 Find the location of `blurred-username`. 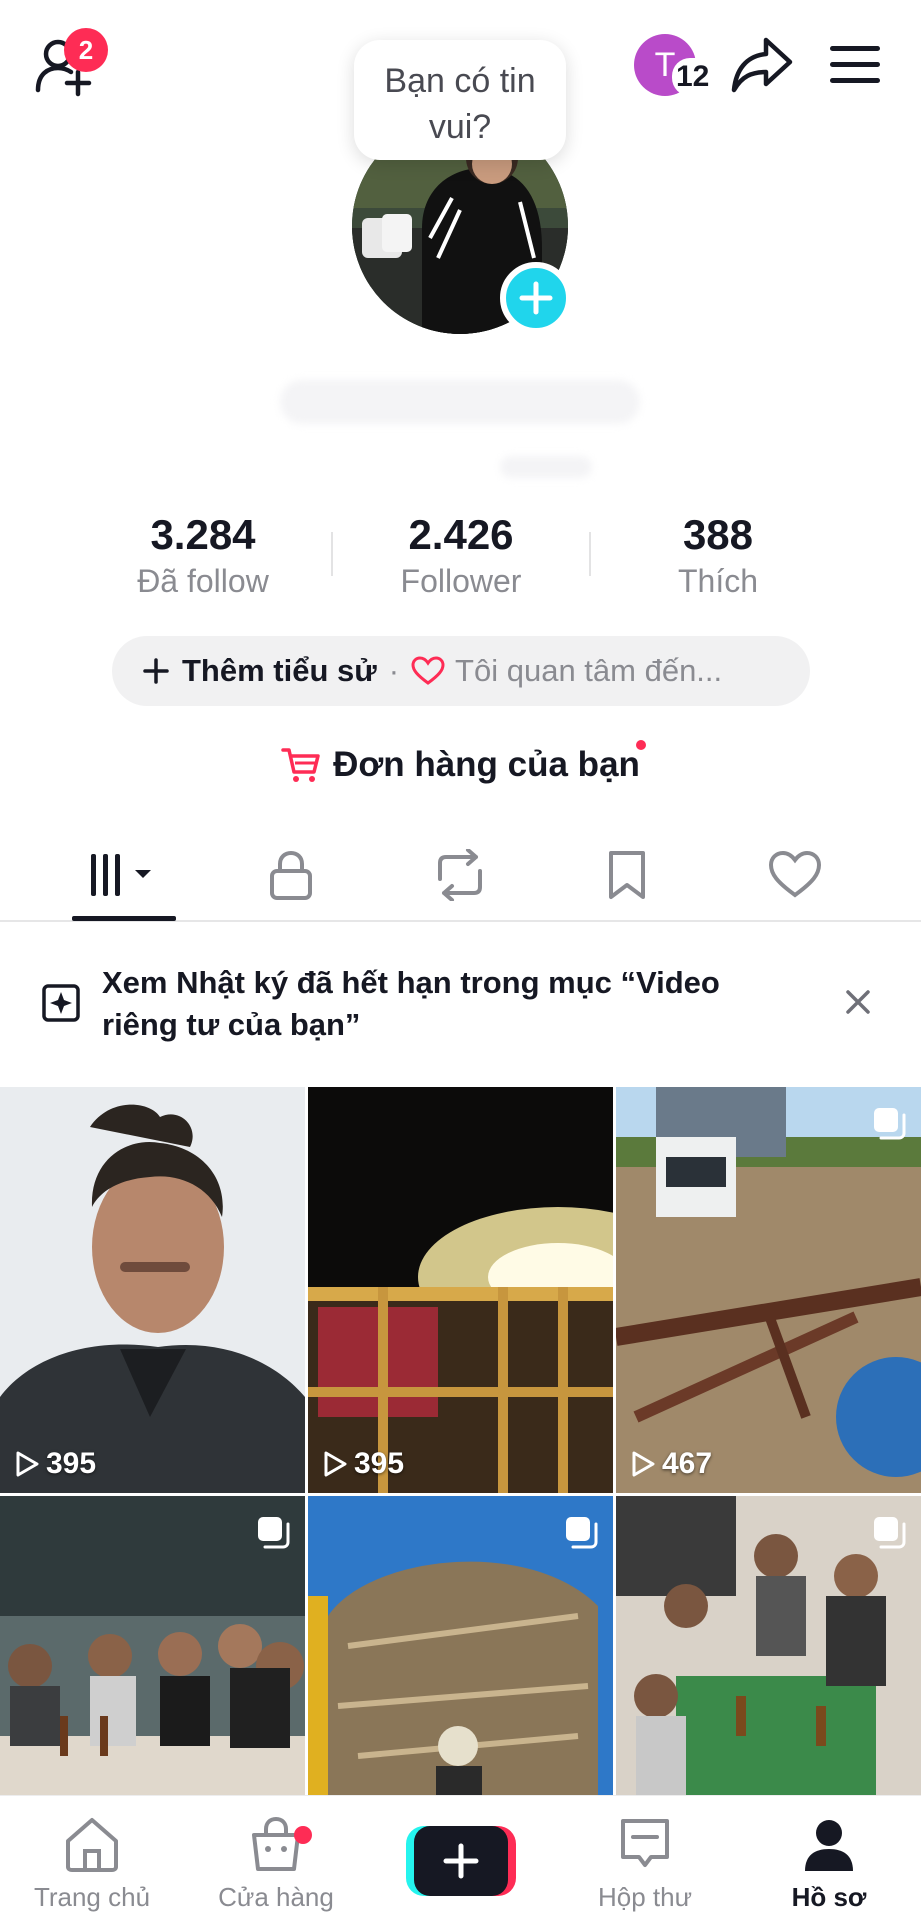

blurred-username is located at coordinates (460, 402).